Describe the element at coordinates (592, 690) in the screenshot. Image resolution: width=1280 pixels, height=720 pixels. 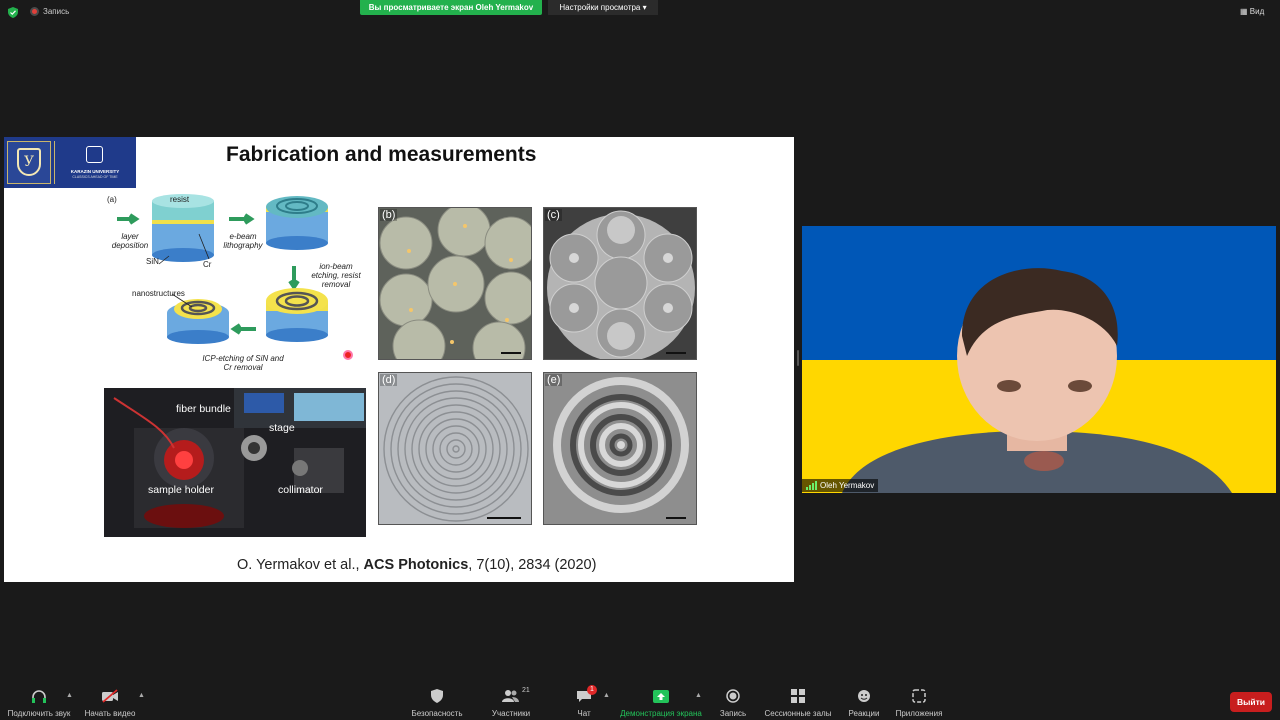
I see `chat-unread-badge: 1` at that location.